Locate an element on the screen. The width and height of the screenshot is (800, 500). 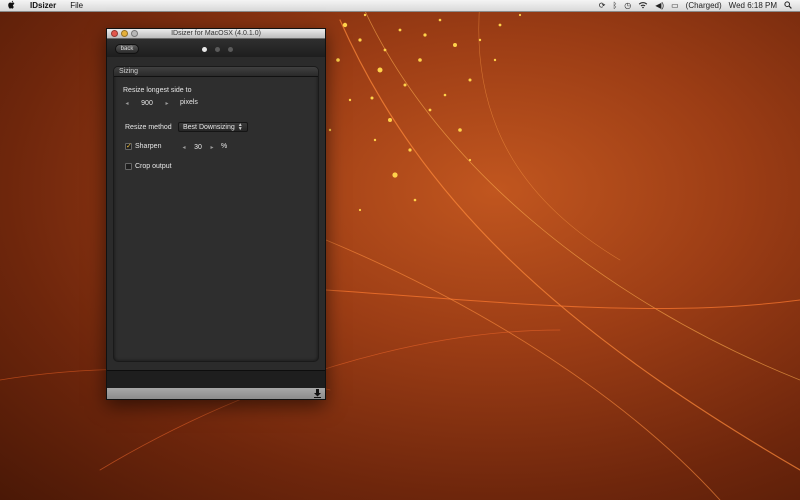
page-indicator is located at coordinates (217, 49).